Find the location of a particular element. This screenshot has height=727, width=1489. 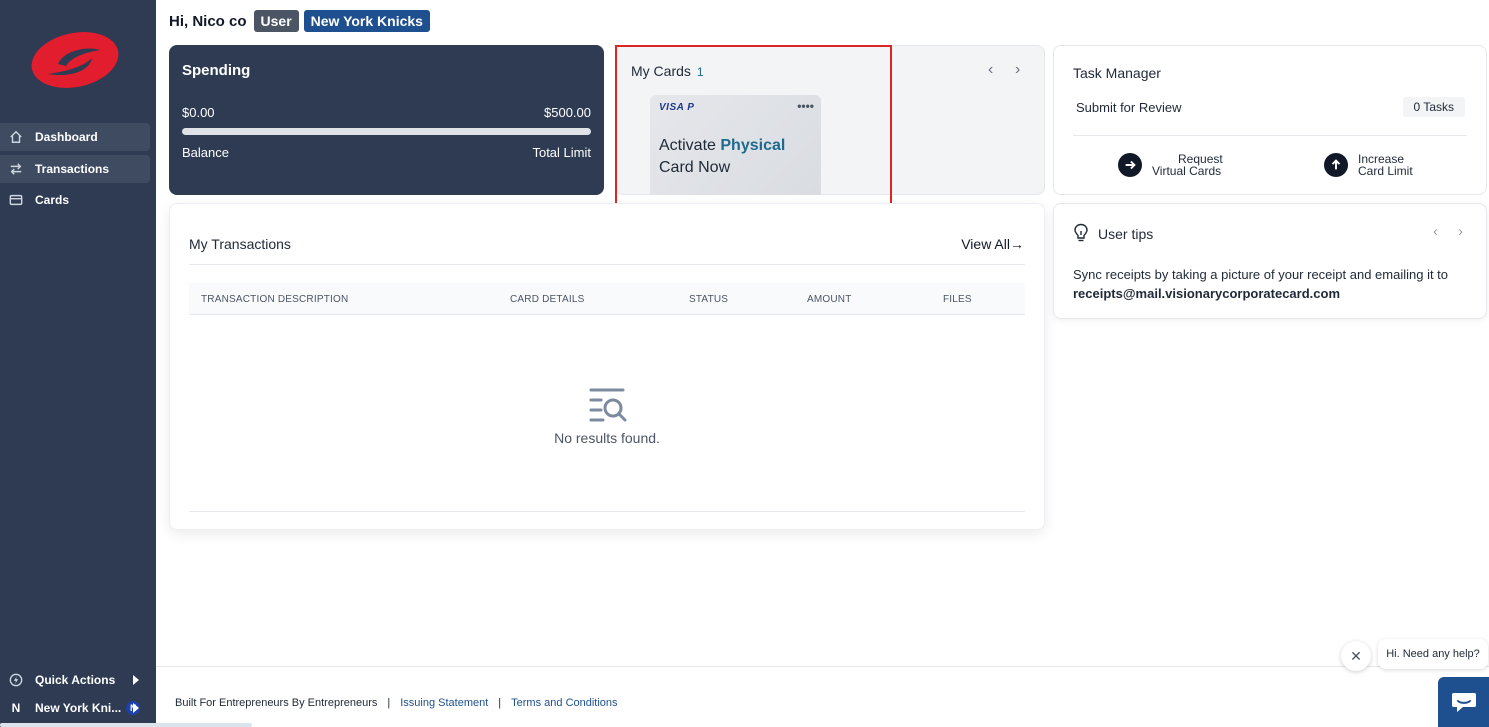

brand-logo-icon is located at coordinates (75, 60).